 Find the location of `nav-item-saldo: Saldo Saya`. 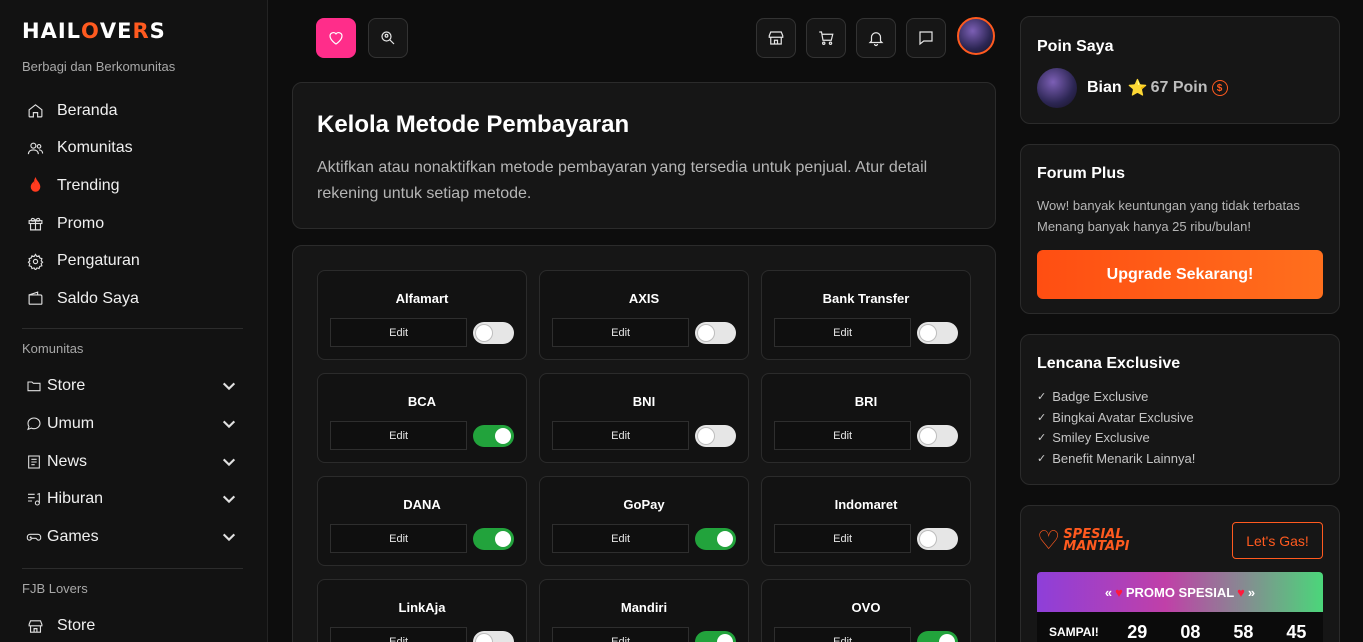

nav-item-saldo: Saldo Saya is located at coordinates (133, 299).